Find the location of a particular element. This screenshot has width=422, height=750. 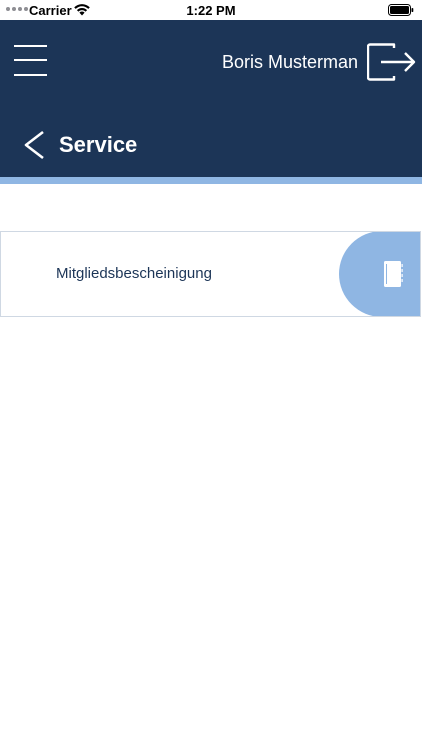

service-item-mitgliedsbescheinigung: Mitgliedsbescheinigung is located at coordinates (210, 274).